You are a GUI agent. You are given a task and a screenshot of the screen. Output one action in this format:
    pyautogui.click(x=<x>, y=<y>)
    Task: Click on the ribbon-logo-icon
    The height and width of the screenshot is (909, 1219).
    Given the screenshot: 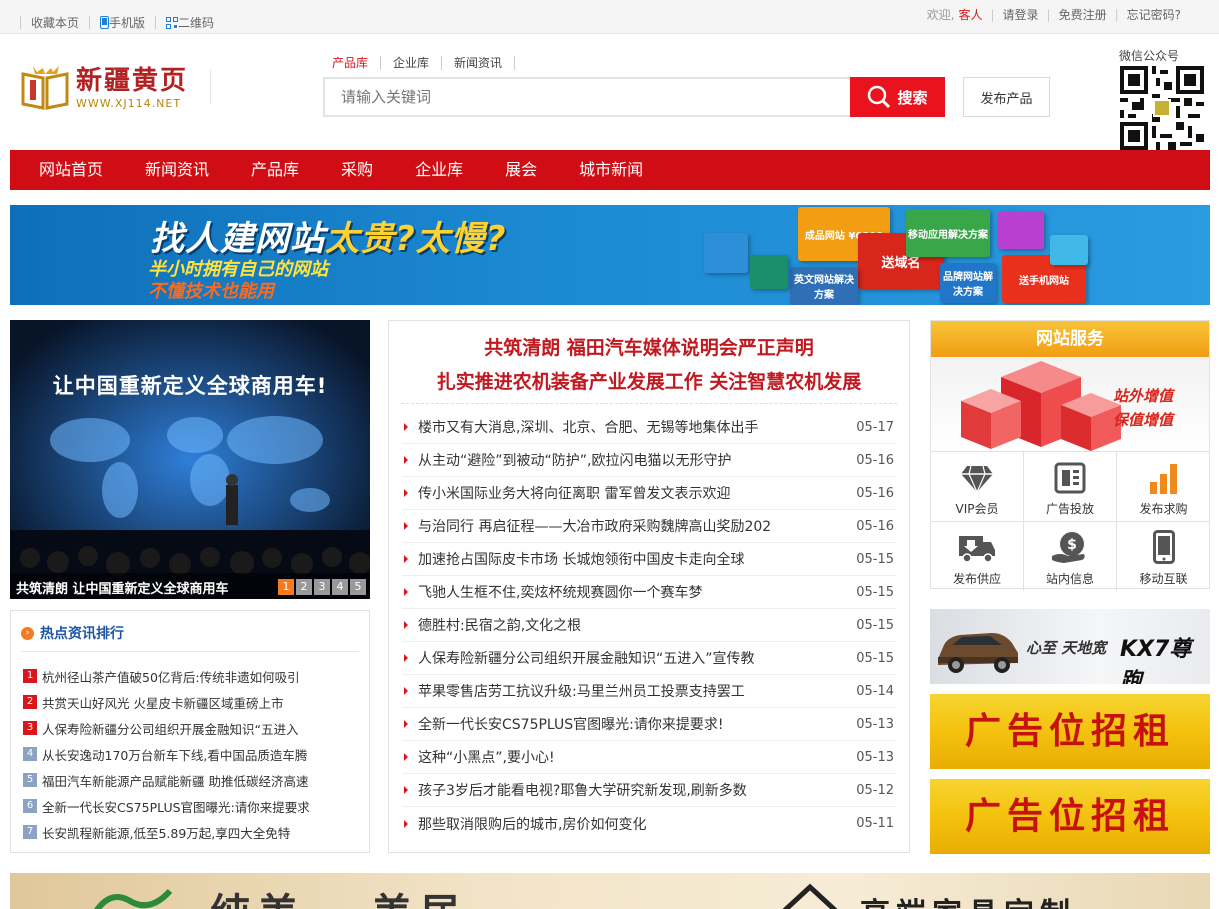 What is the action you would take?
    pyautogui.click(x=133, y=898)
    